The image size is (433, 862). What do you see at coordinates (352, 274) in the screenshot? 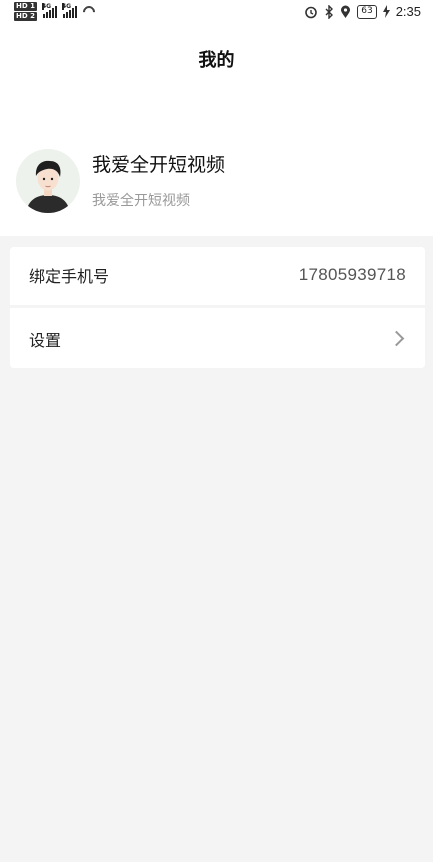
I see `phone-number: 17805939718` at bounding box center [352, 274].